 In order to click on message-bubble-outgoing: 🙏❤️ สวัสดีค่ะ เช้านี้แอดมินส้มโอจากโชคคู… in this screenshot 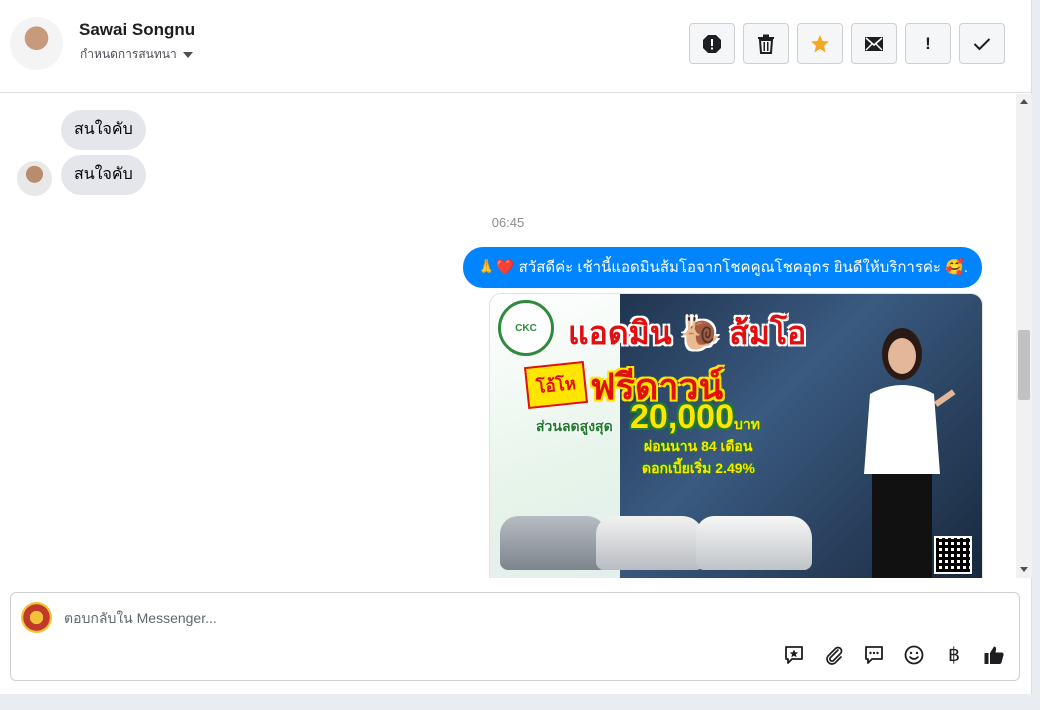, I will do `click(722, 267)`.